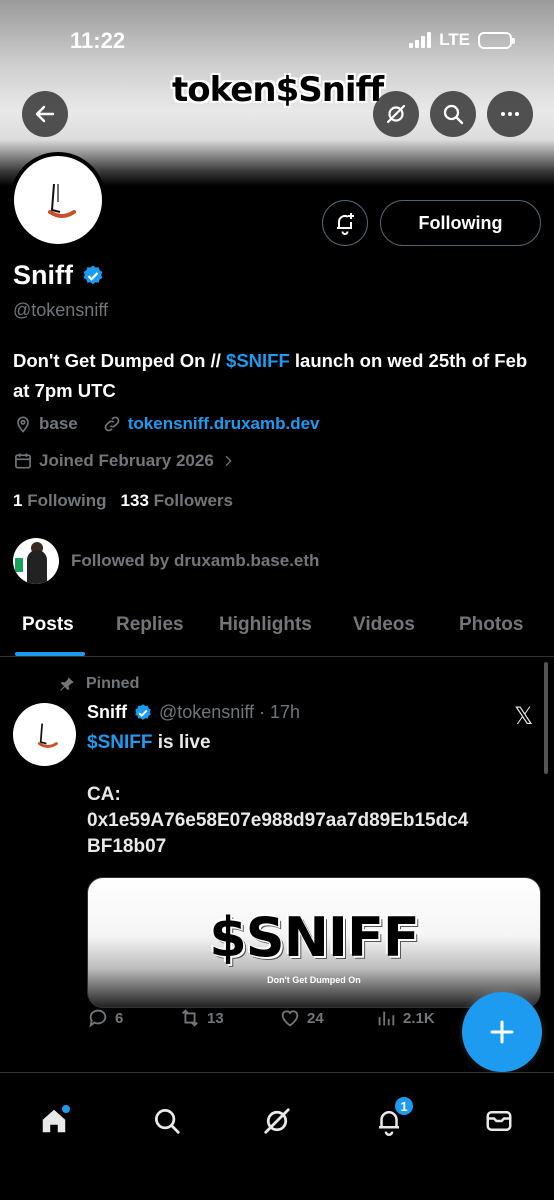 The width and height of the screenshot is (554, 1200). I want to click on back-arrow-icon, so click(45, 114).